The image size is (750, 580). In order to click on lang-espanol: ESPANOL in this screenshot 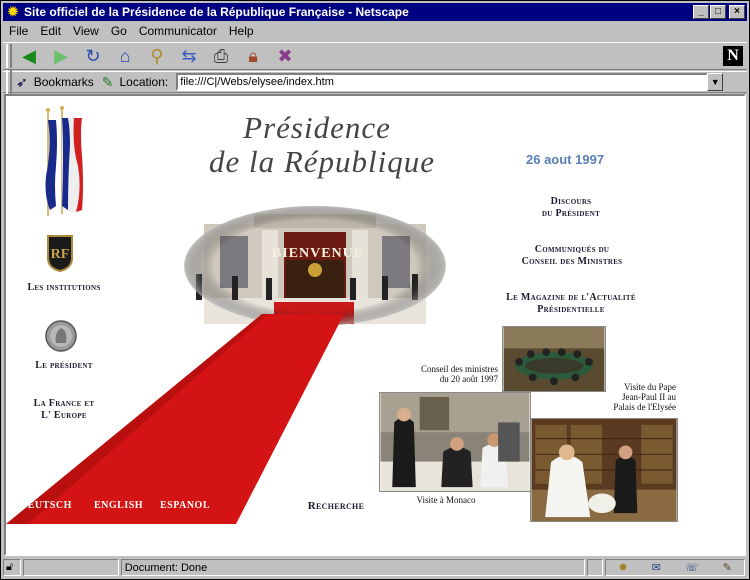, I will do `click(185, 505)`.